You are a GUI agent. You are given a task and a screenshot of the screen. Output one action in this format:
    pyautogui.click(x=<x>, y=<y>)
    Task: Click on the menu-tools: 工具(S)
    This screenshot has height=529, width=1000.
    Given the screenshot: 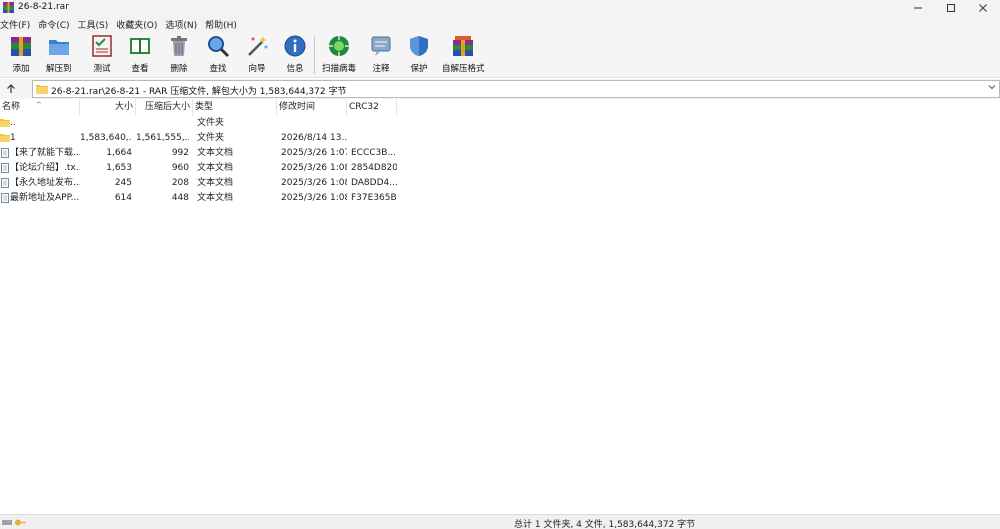 What is the action you would take?
    pyautogui.click(x=93, y=24)
    